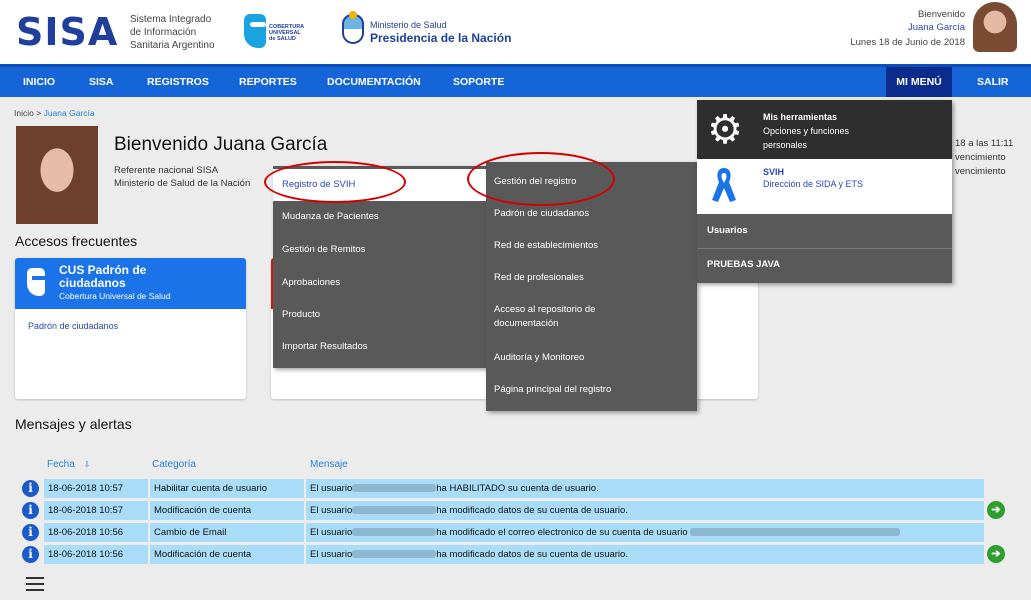 The height and width of the screenshot is (600, 1031). What do you see at coordinates (380, 283) in the screenshot?
I see `menu-item-aprobaciones: Aprobaciones` at bounding box center [380, 283].